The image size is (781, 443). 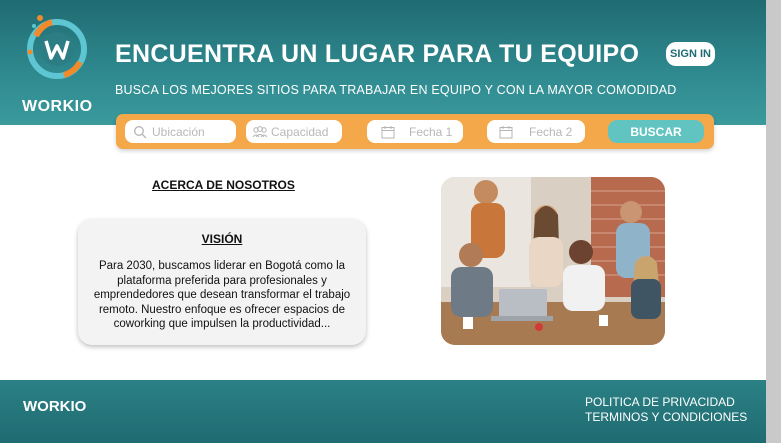 I want to click on location-placeholder: Ubicación, so click(x=178, y=131).